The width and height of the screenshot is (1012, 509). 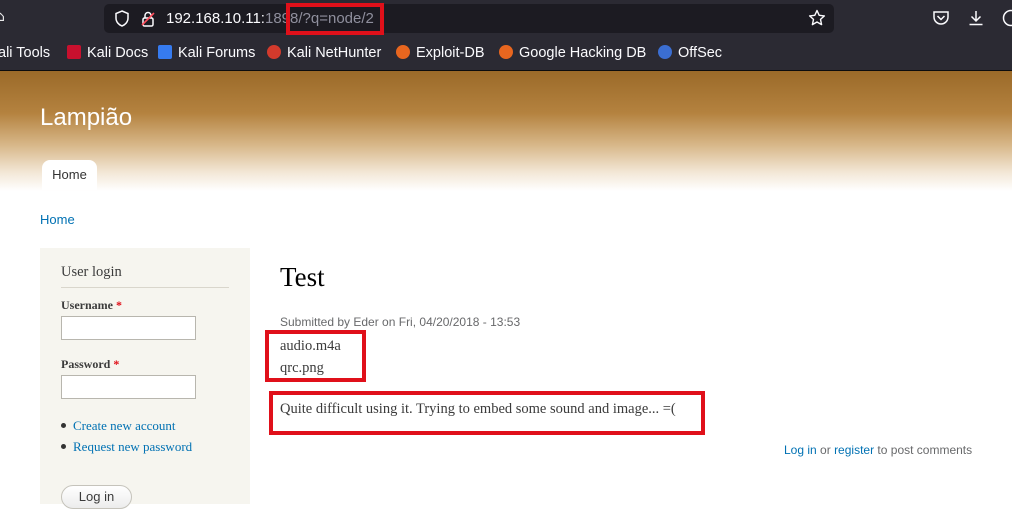 I want to click on create-account-link: Create new account, so click(x=124, y=425).